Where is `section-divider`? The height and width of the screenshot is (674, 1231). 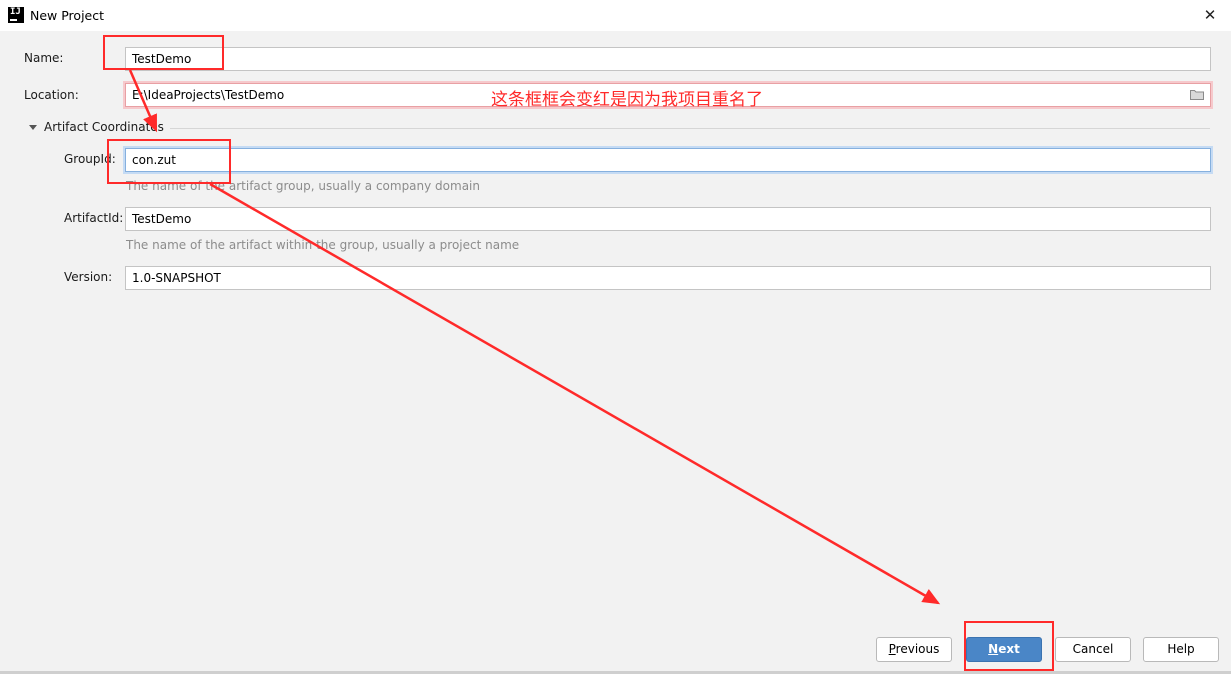
section-divider is located at coordinates (690, 128).